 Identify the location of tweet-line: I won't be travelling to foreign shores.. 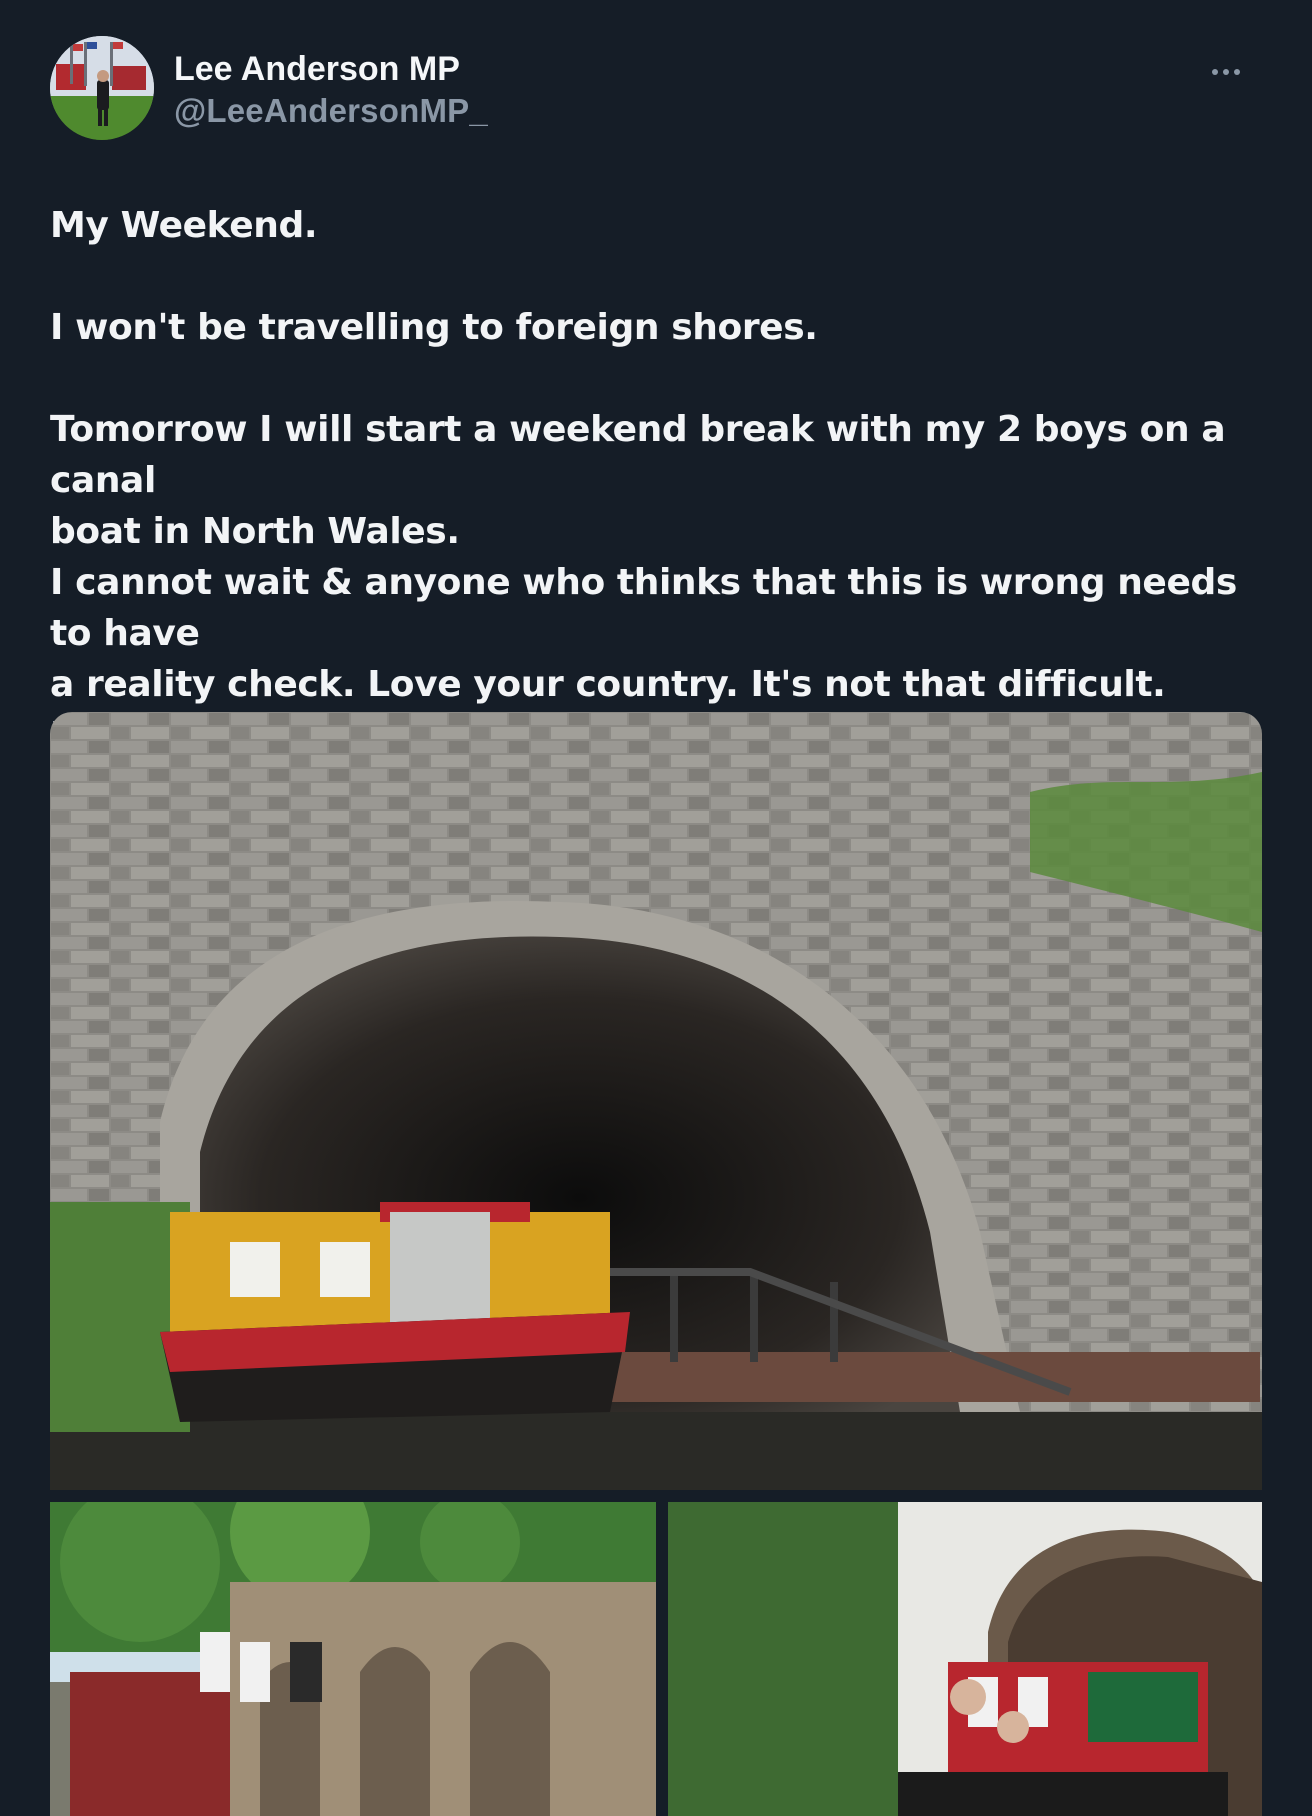
(434, 327).